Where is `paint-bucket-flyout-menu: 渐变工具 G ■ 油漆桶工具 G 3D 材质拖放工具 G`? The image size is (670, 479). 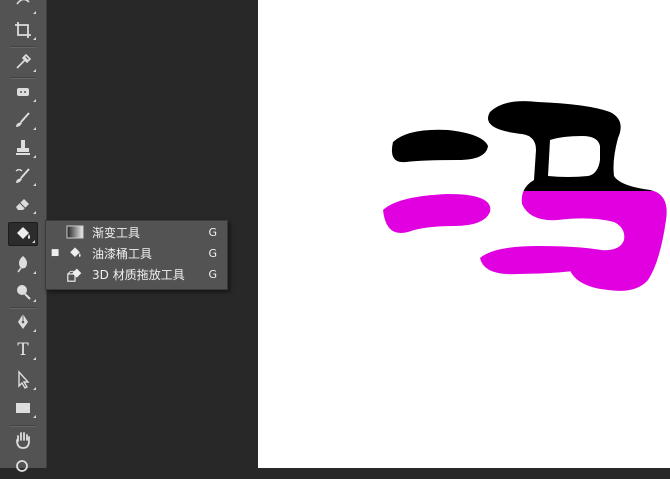 paint-bucket-flyout-menu: 渐变工具 G ■ 油漆桶工具 G 3D 材质拖放工具 G is located at coordinates (136, 255).